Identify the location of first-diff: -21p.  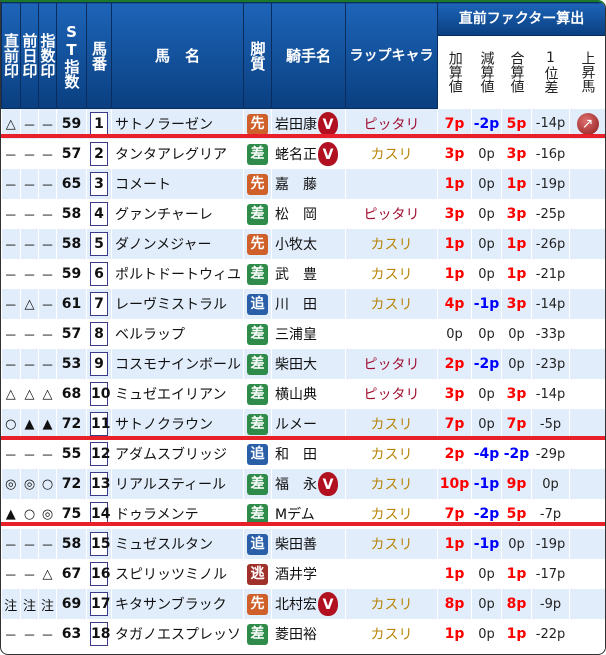
(550, 274).